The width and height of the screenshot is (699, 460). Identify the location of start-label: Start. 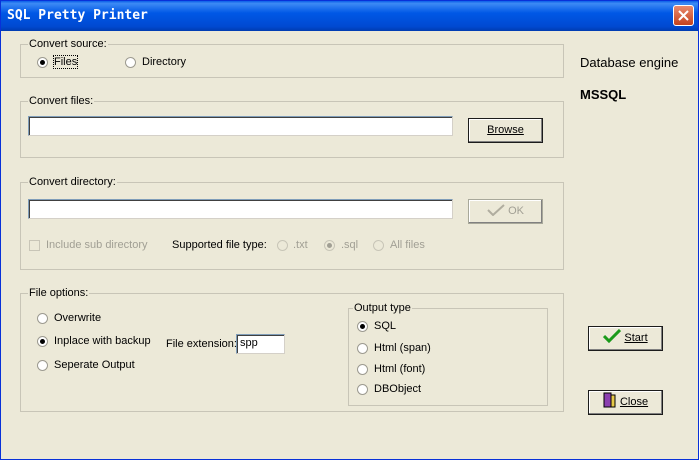
(636, 338).